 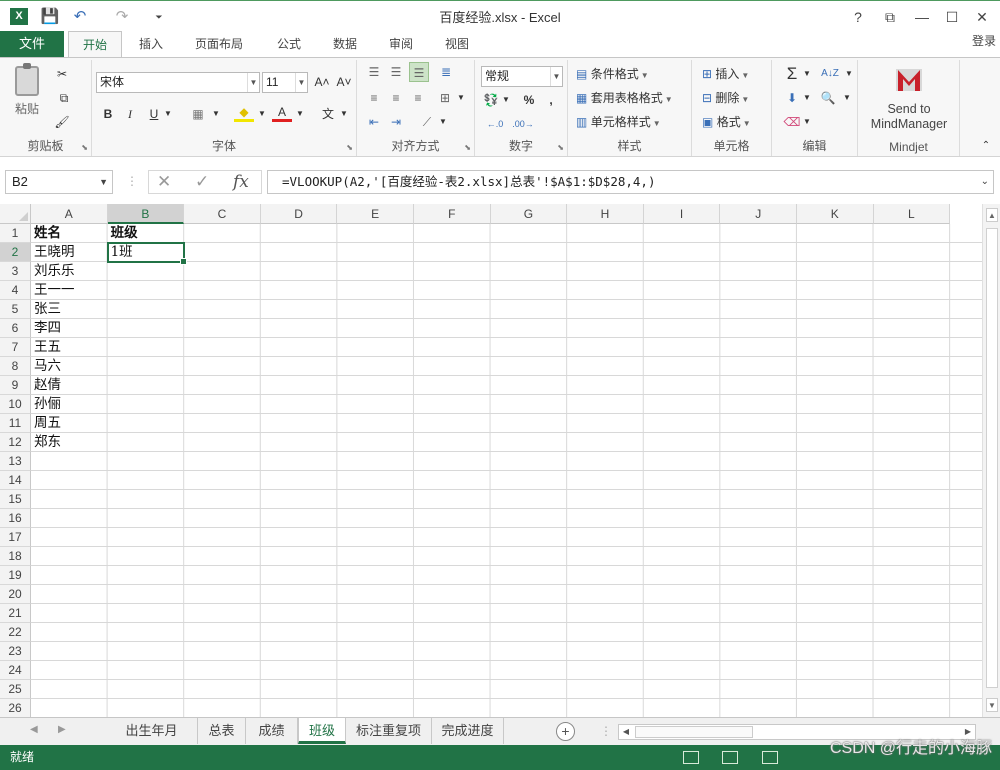 What do you see at coordinates (396, 122) in the screenshot?
I see `increase-indent-icon: ⇥` at bounding box center [396, 122].